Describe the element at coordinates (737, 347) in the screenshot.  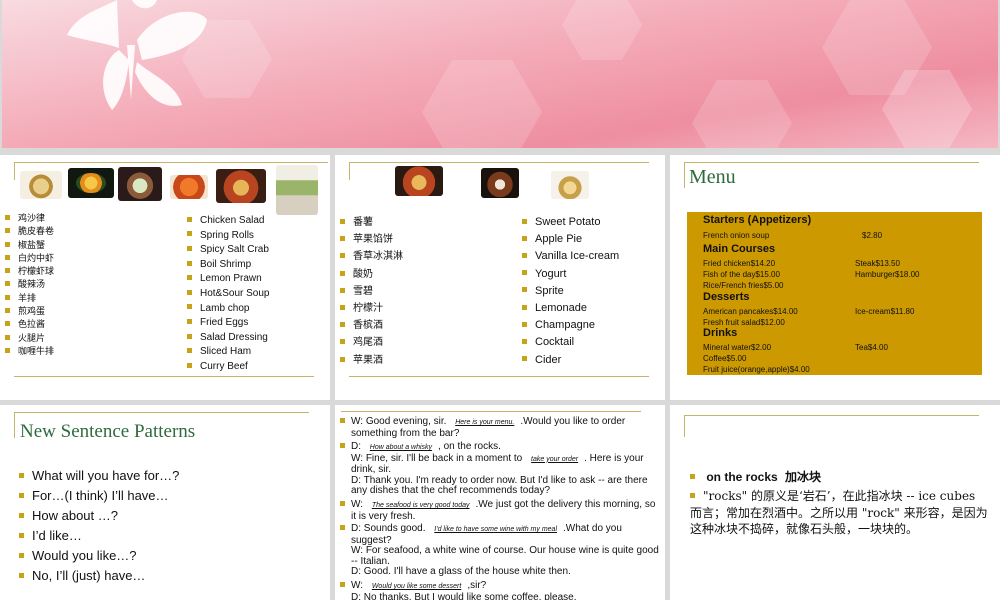
I see `menu-item: Mineral water$2.00` at that location.